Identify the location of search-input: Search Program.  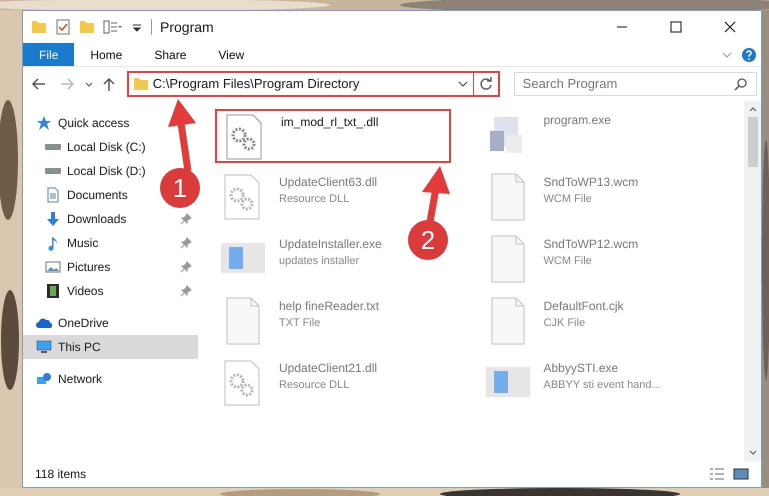
(628, 84).